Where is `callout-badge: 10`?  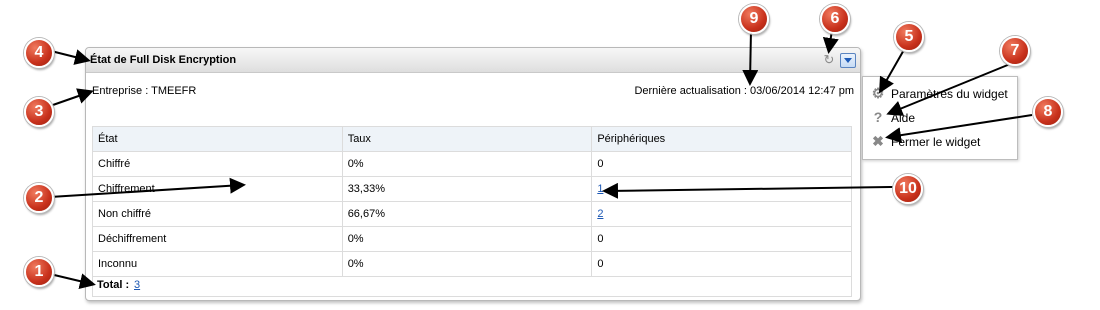 callout-badge: 10 is located at coordinates (908, 189).